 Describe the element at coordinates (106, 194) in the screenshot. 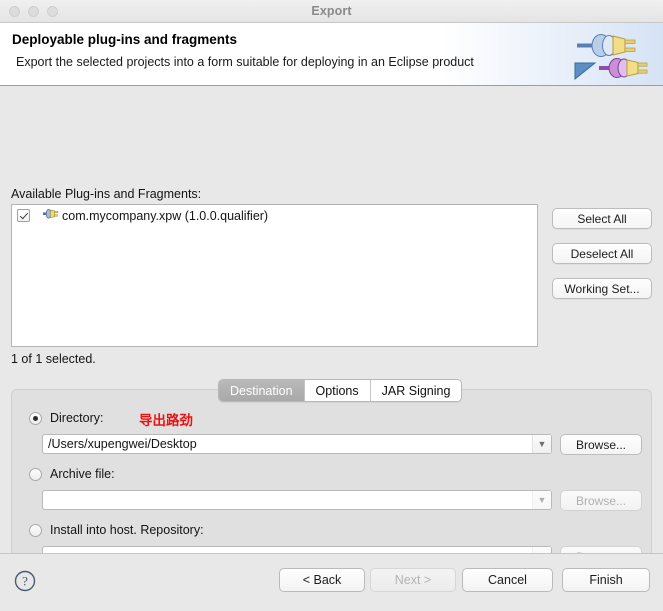

I see `available-plugins-label: Available Plug-ins and Fragments:` at that location.